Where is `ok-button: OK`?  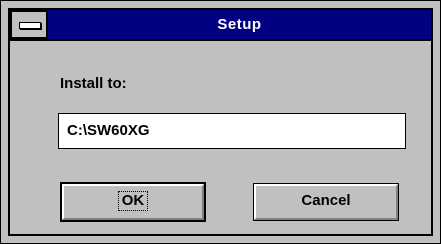
ok-button: OK is located at coordinates (133, 202).